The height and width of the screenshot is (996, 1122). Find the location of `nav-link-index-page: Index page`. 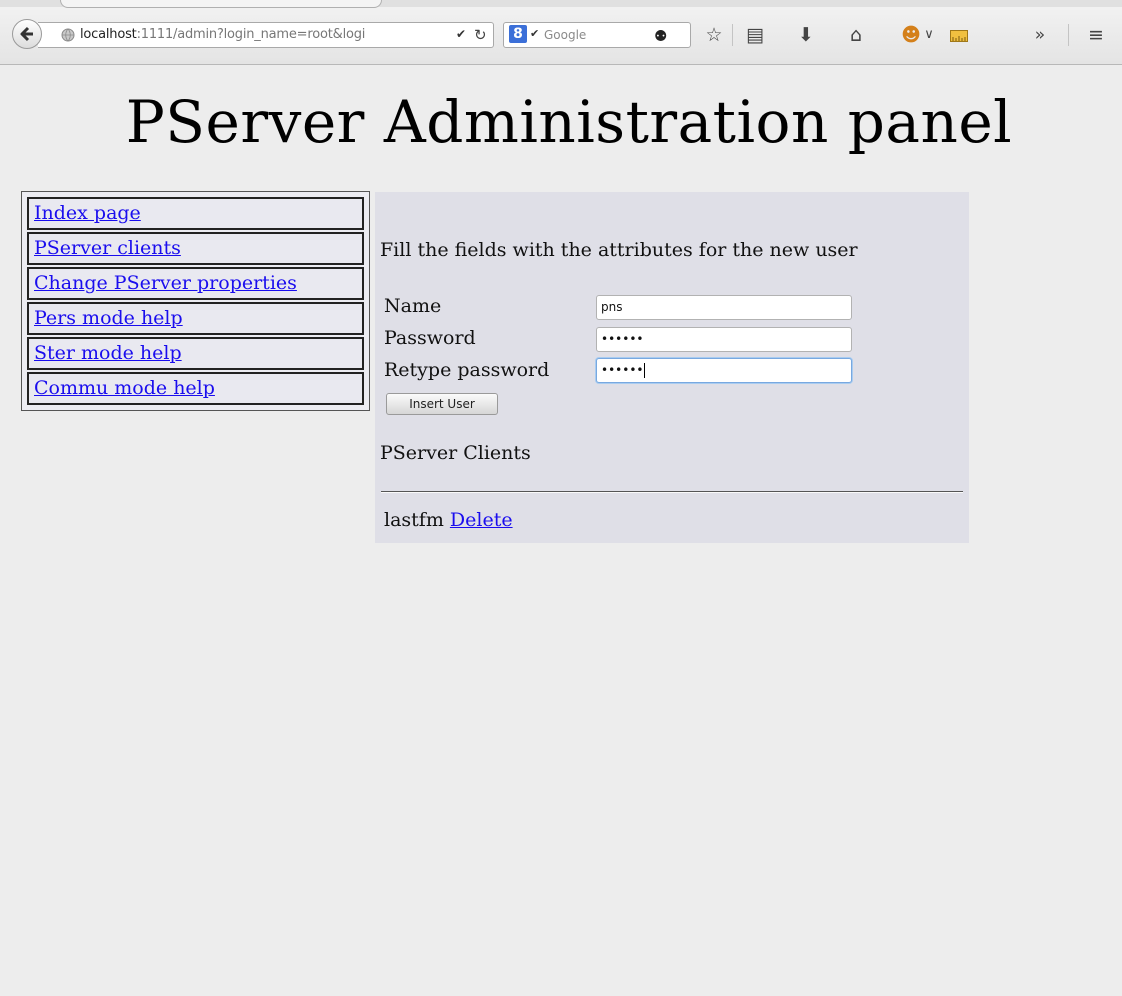

nav-link-index-page: Index page is located at coordinates (195, 213).